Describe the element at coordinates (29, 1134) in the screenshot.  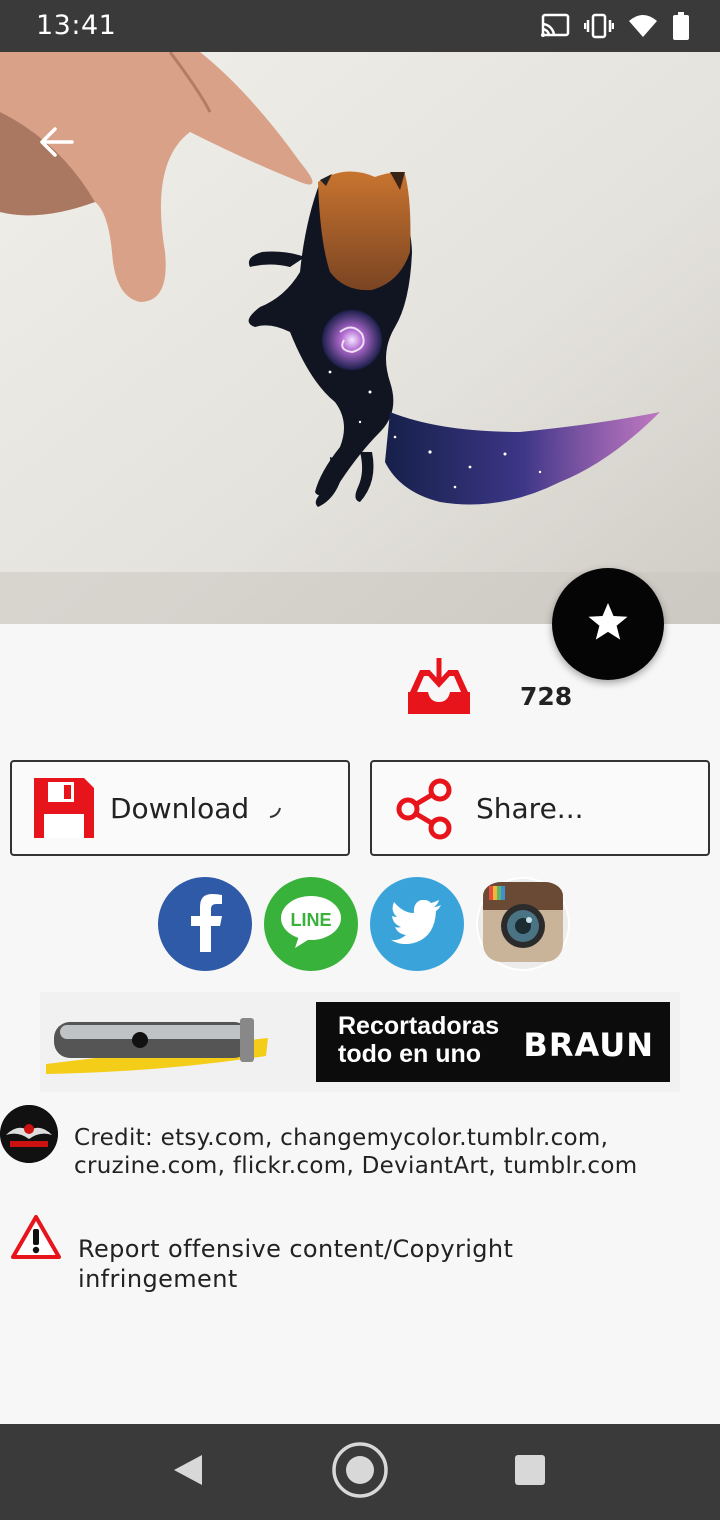
I see `avatar` at that location.